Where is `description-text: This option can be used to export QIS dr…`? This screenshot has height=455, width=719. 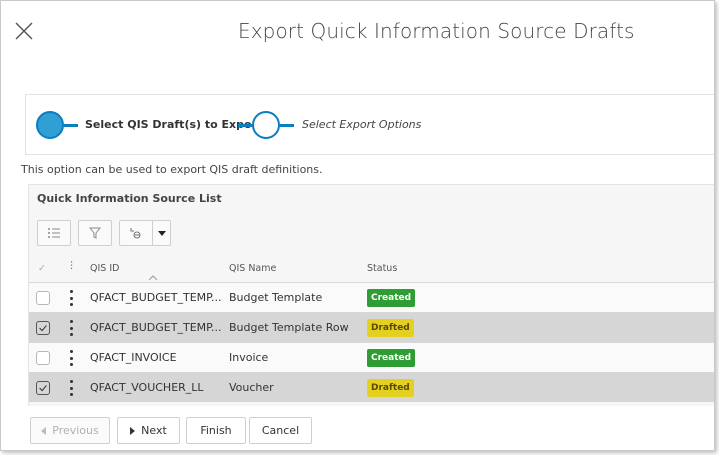
description-text: This option can be used to export QIS dr… is located at coordinates (172, 169).